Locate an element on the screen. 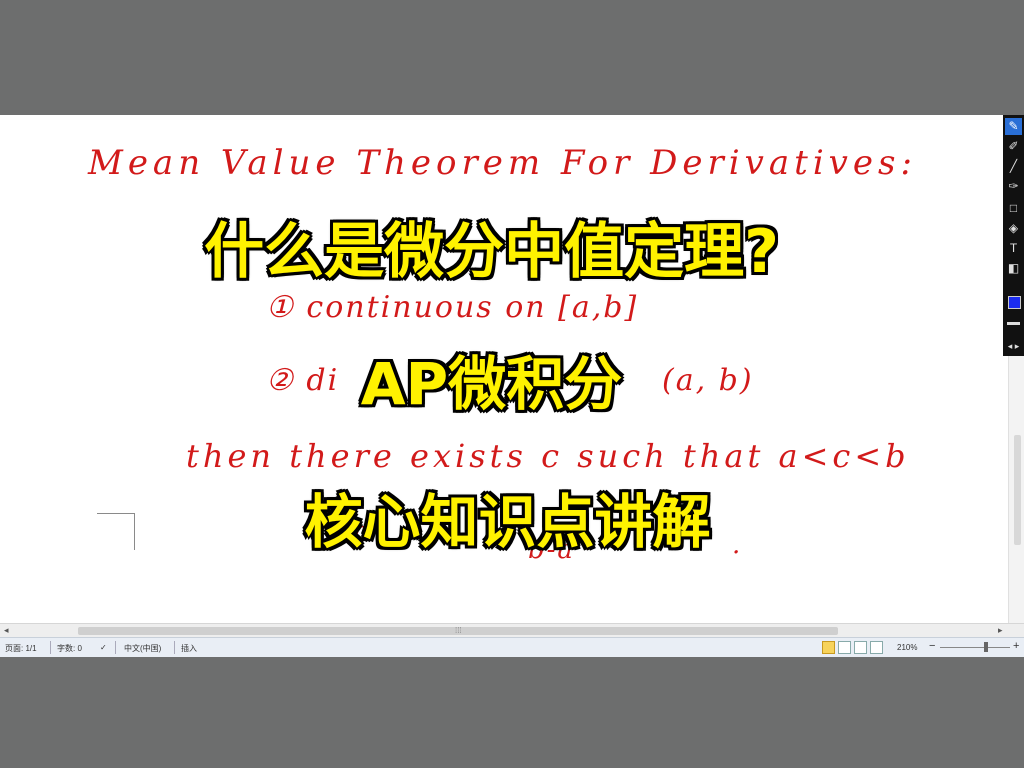  handwritten-condition-1: ① continuous on [a,b] is located at coordinates (452, 307).